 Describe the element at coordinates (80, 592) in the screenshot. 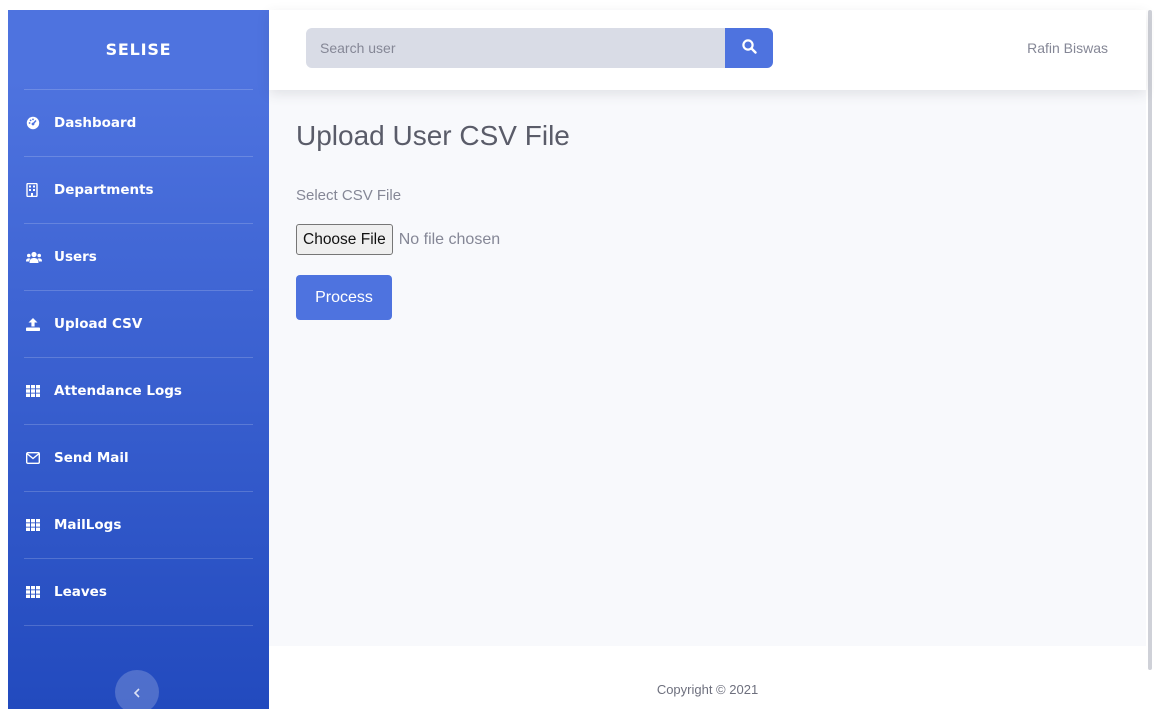

I see `sidebar-item-label: Leaves` at that location.